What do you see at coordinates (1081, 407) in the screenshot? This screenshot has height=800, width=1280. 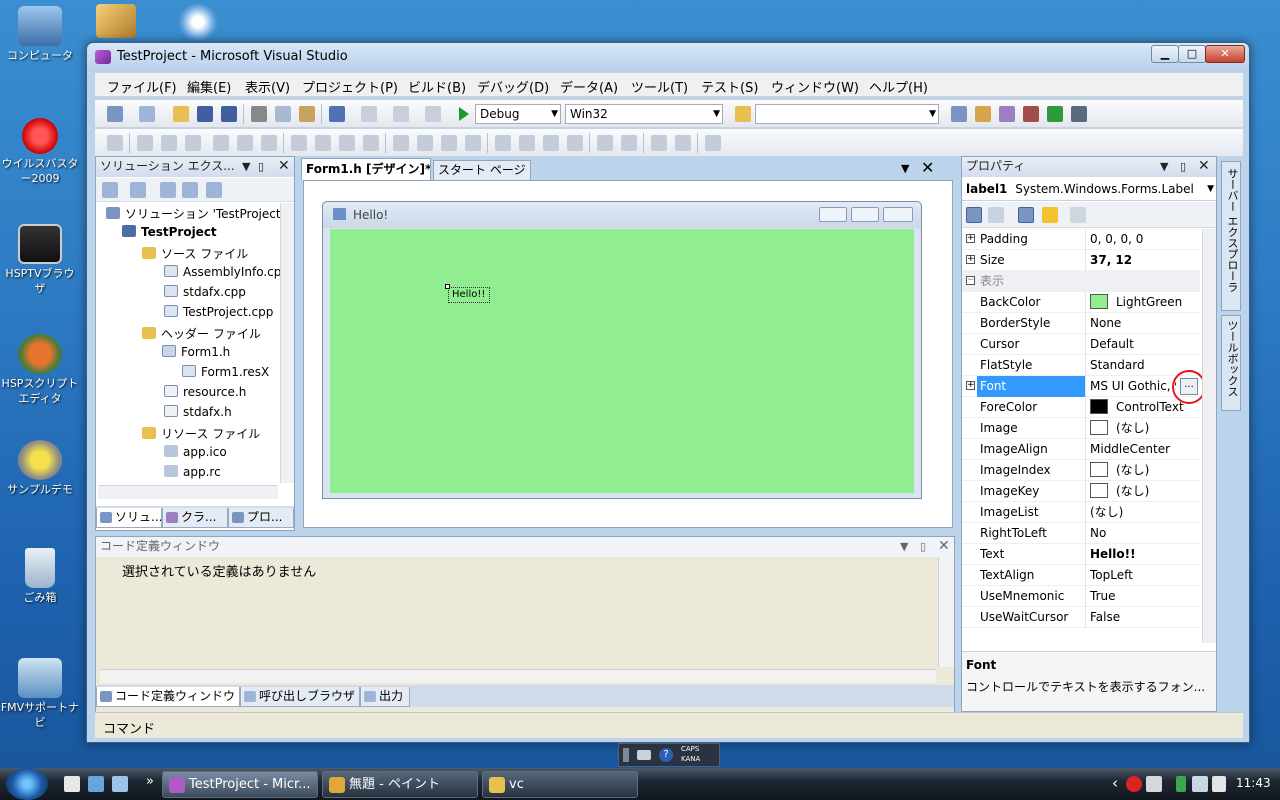 I see `property-row-forecolor: ForeColor ControlText` at bounding box center [1081, 407].